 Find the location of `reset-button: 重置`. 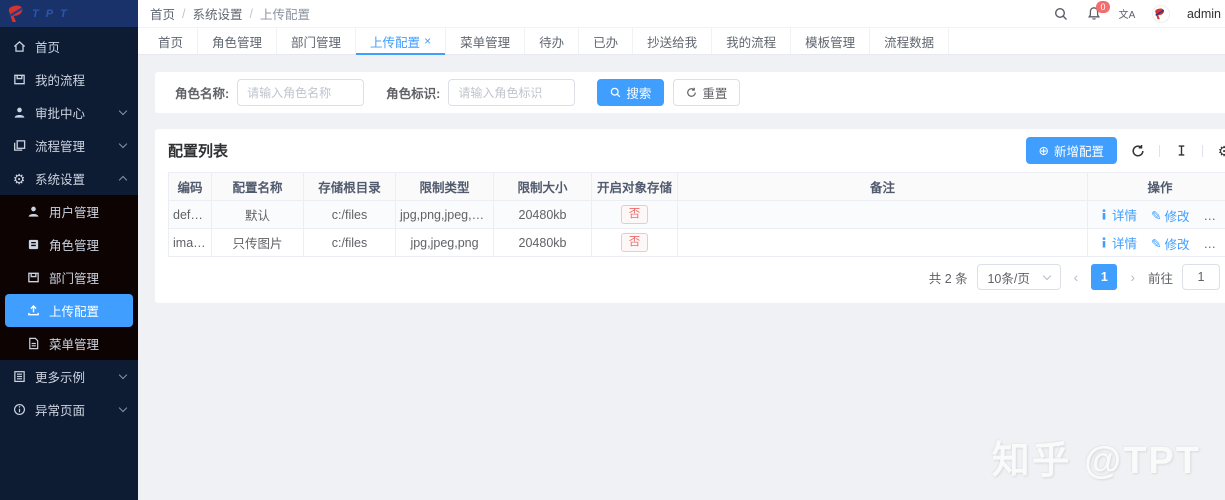

reset-button: 重置 is located at coordinates (707, 92).